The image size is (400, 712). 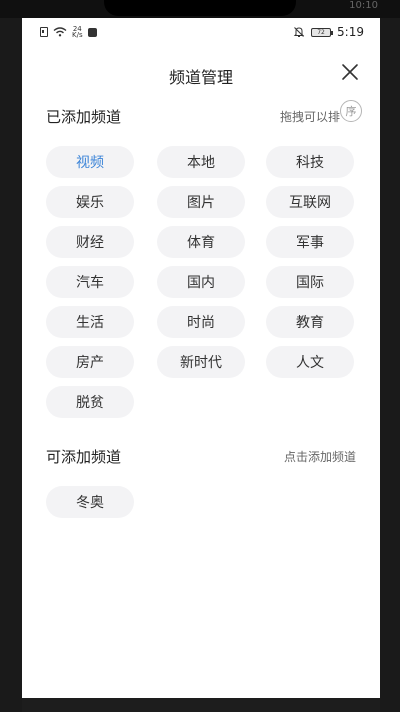 What do you see at coordinates (201, 456) in the screenshot?
I see `available-channels-header: 可添加频道 点击添加频道` at bounding box center [201, 456].